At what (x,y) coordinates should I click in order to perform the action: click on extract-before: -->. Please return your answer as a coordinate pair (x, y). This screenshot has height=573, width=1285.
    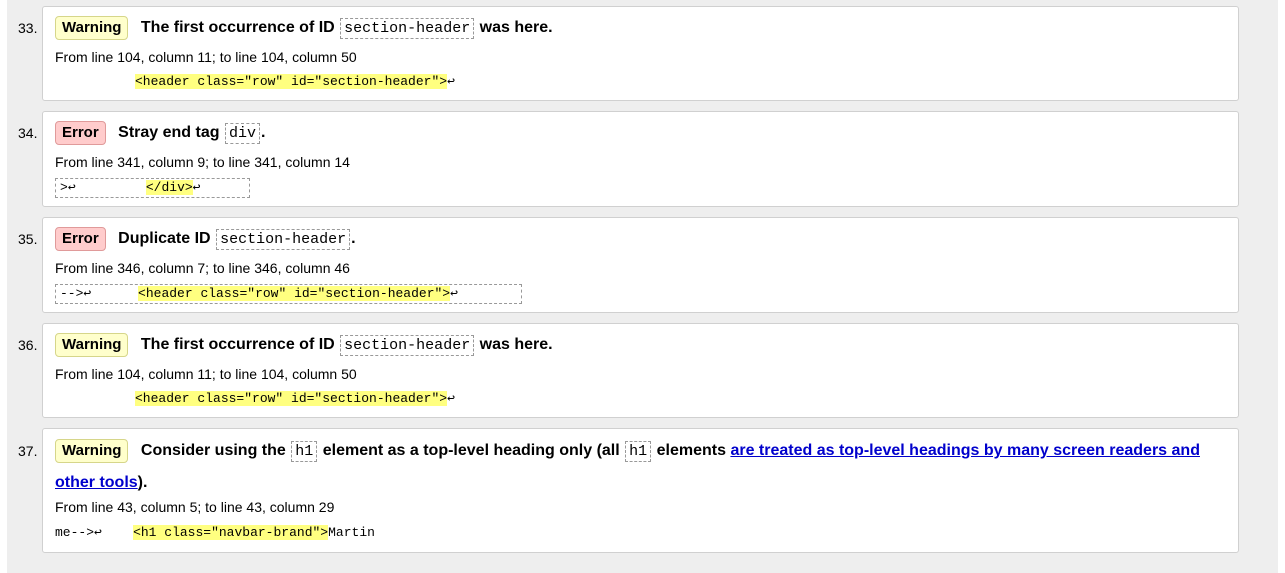
    Looking at the image, I should click on (72, 293).